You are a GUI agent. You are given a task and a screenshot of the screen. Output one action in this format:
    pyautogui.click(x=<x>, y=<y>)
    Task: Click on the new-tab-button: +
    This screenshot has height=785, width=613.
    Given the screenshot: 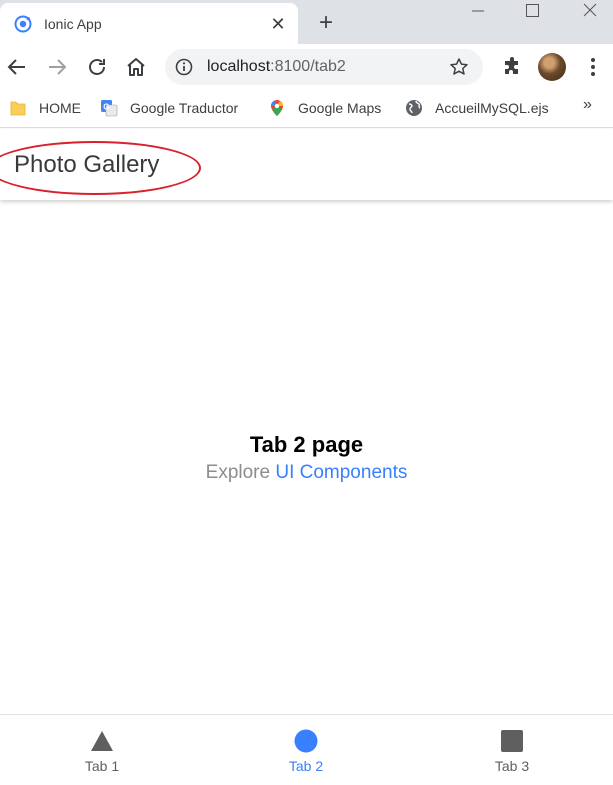 What is the action you would take?
    pyautogui.click(x=326, y=24)
    